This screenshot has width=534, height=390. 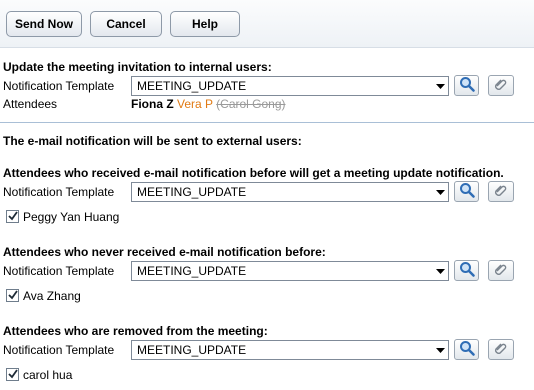 I want to click on attach-button-updated, so click(x=501, y=191).